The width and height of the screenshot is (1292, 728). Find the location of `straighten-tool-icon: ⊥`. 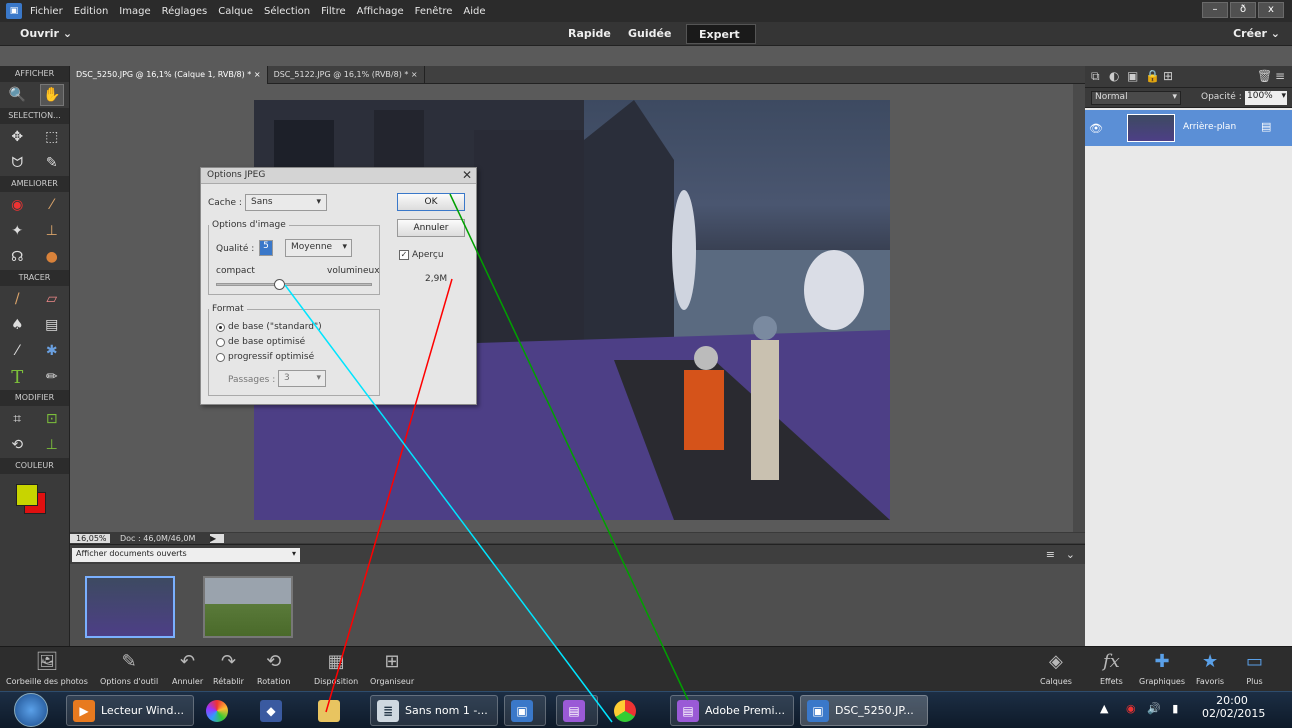

straighten-tool-icon: ⊥ is located at coordinates (52, 445).